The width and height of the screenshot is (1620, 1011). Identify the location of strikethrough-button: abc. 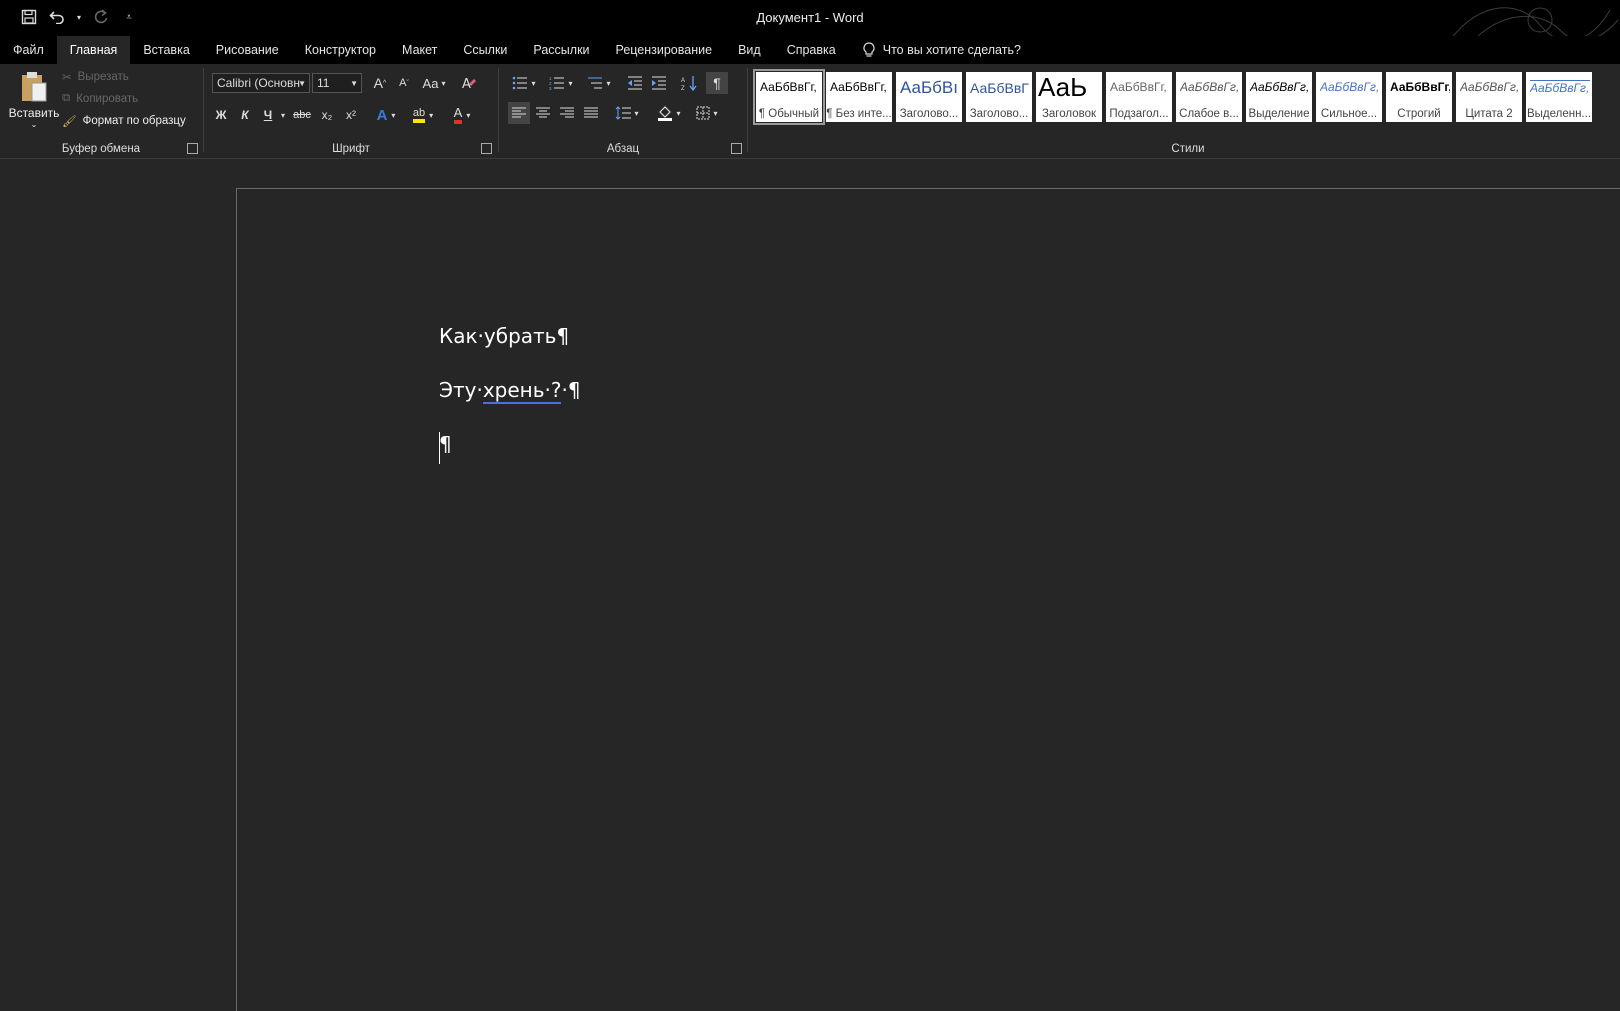
(302, 115).